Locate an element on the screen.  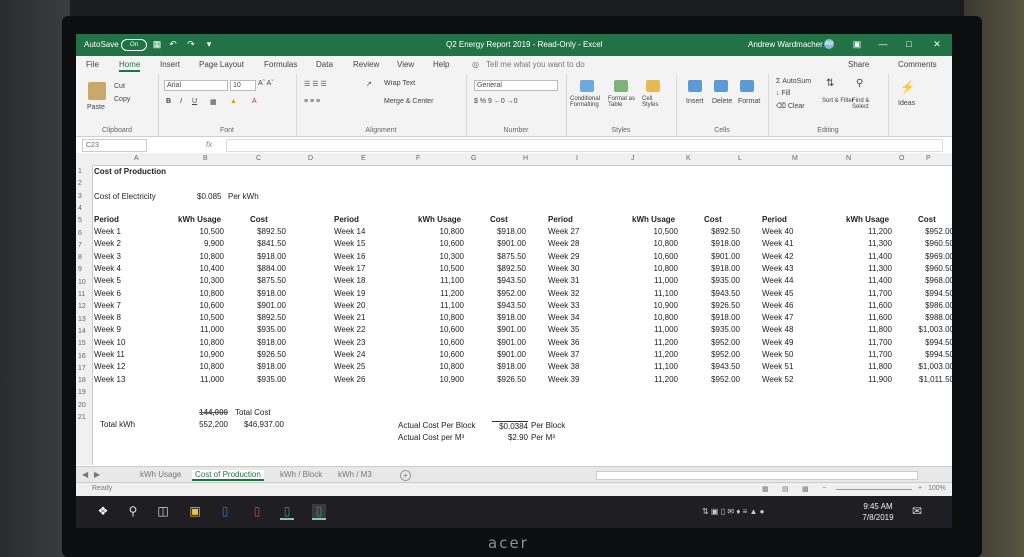
zoom-slider is located at coordinates (874, 489).